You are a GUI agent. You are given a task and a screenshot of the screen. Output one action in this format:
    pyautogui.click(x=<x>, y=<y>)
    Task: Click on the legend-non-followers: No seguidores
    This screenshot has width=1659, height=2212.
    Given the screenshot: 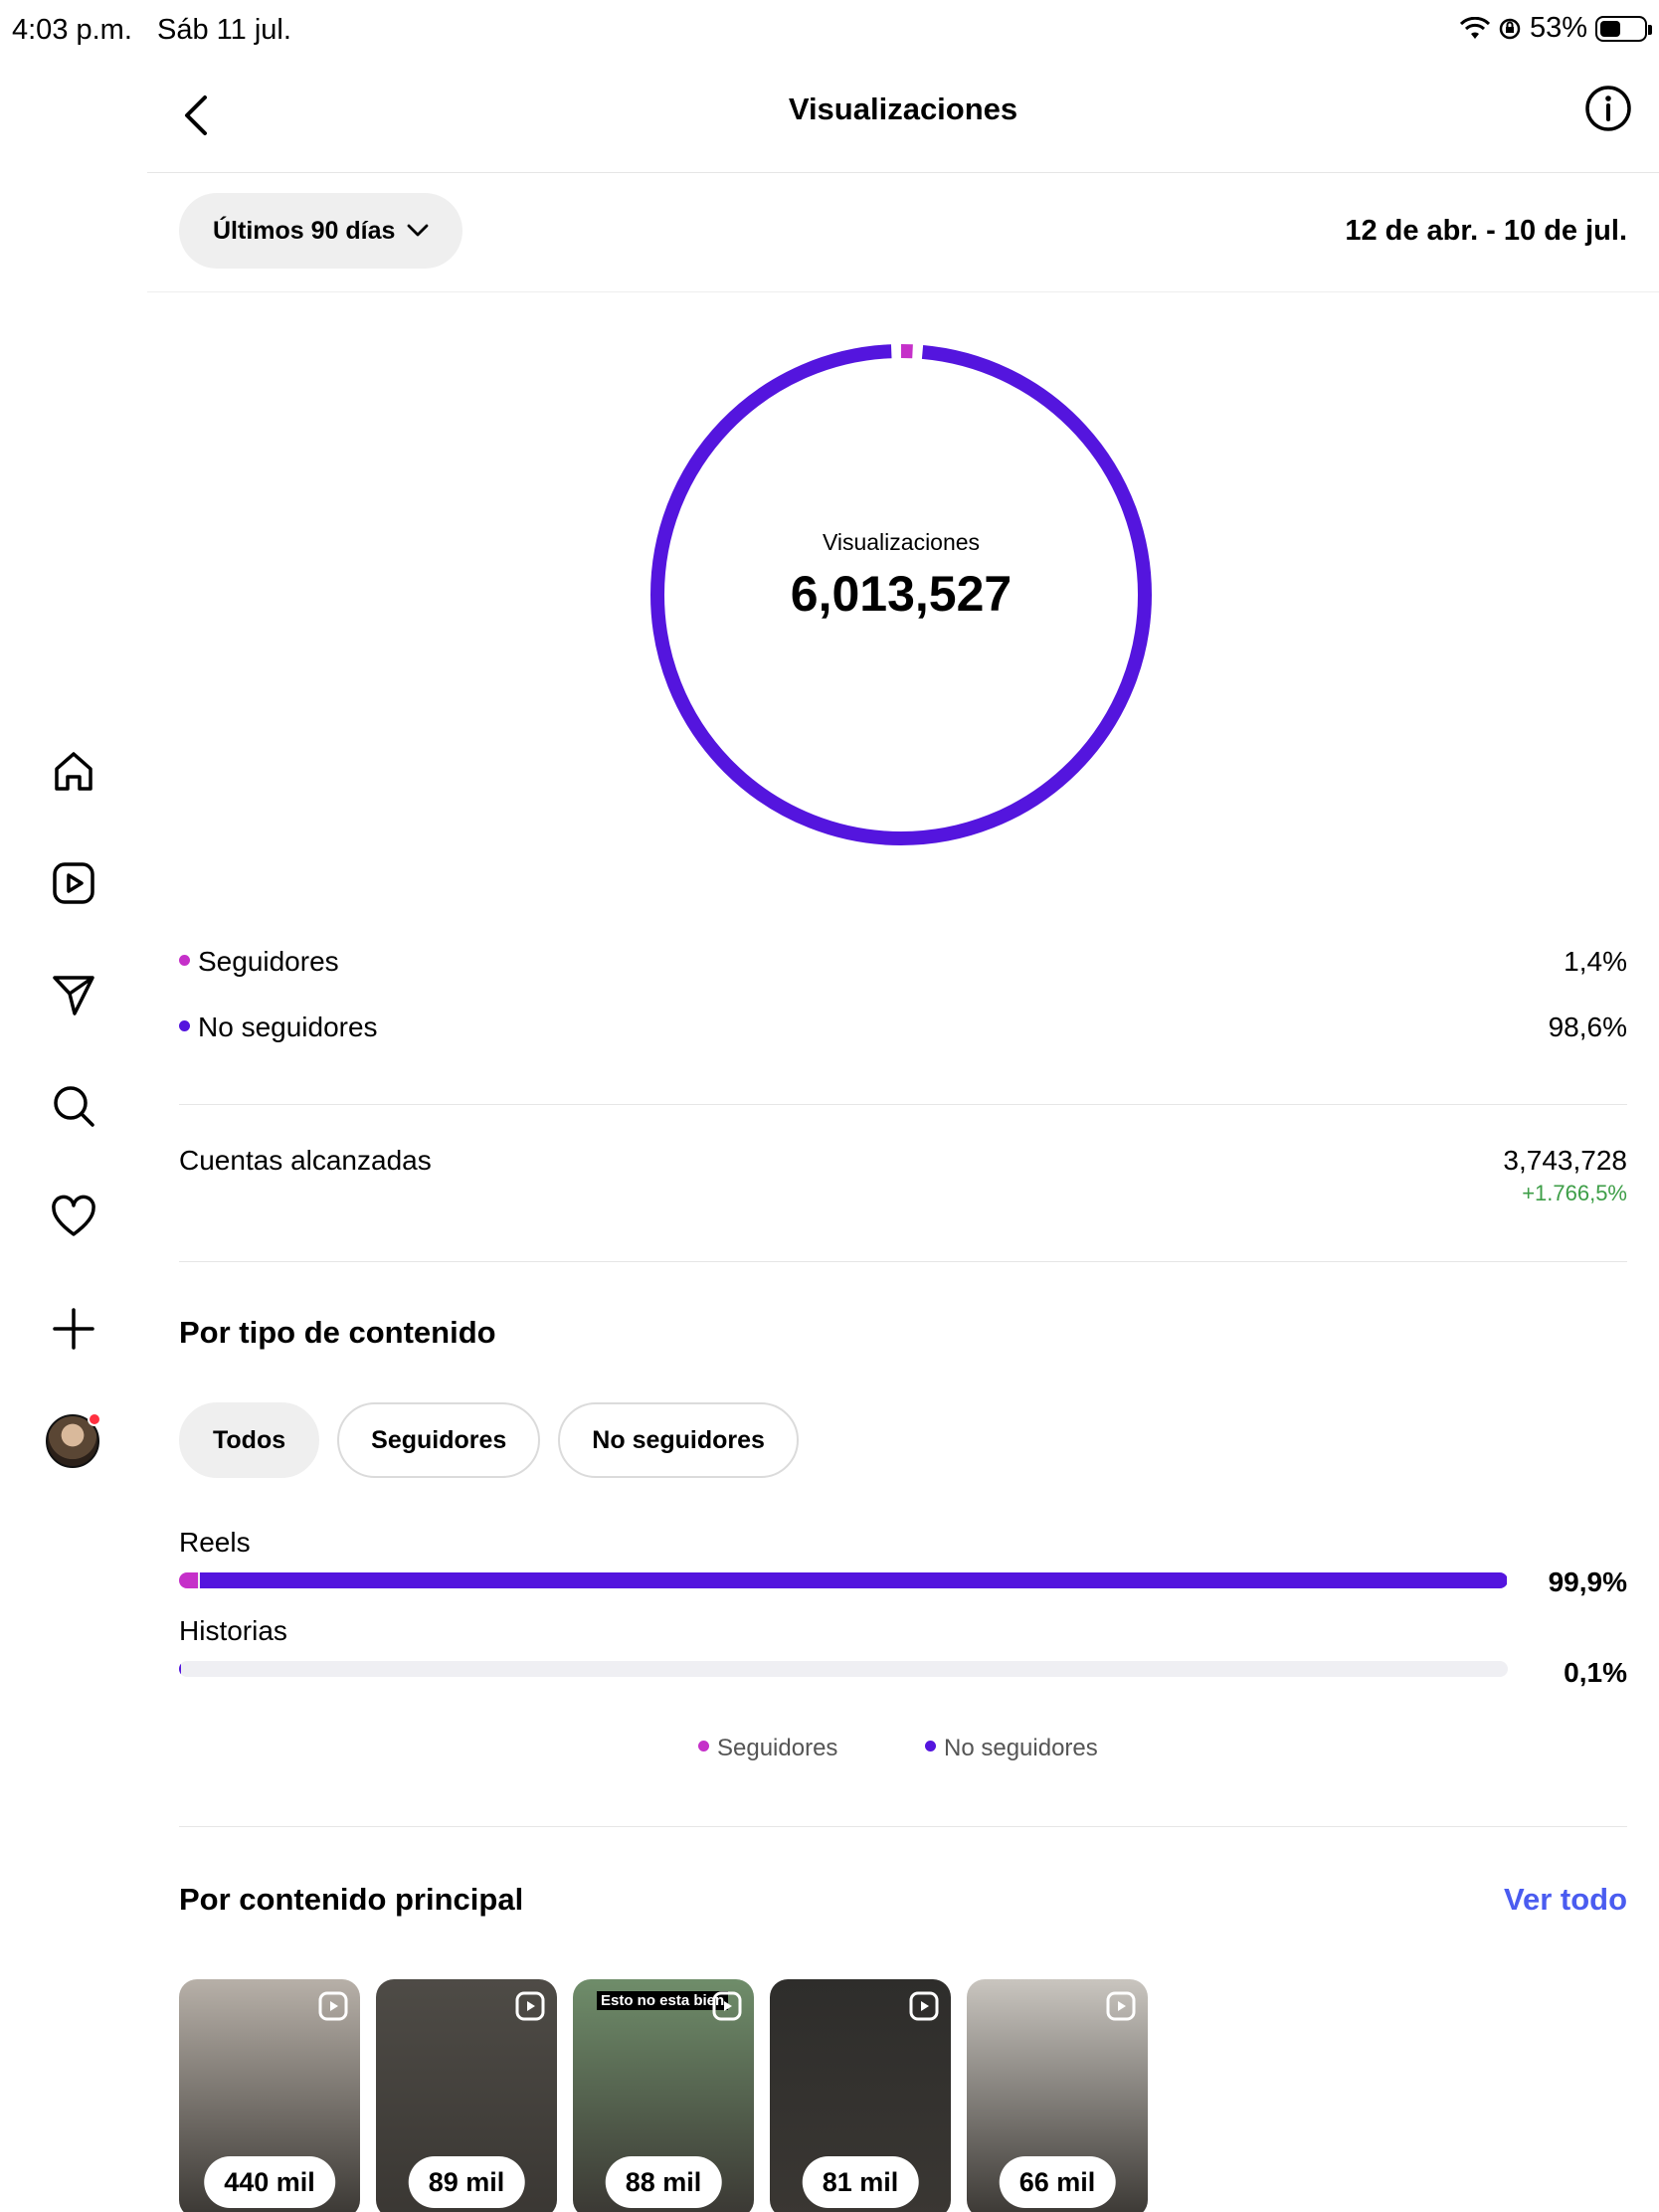 What is the action you would take?
    pyautogui.click(x=1011, y=1748)
    